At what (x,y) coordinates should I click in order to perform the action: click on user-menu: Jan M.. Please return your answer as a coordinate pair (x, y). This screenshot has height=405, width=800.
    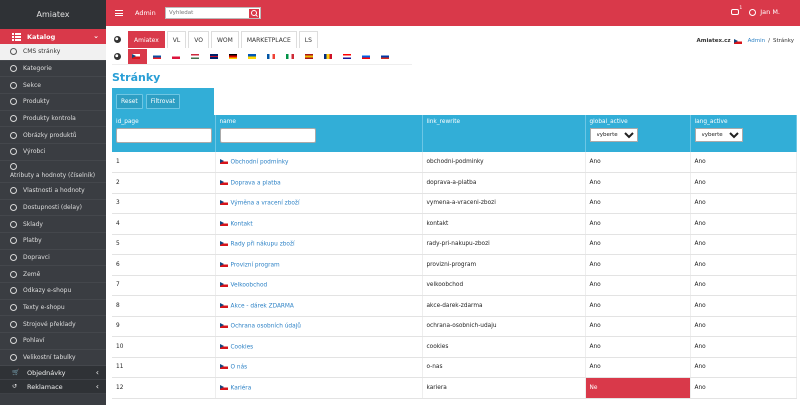
    Looking at the image, I should click on (764, 12).